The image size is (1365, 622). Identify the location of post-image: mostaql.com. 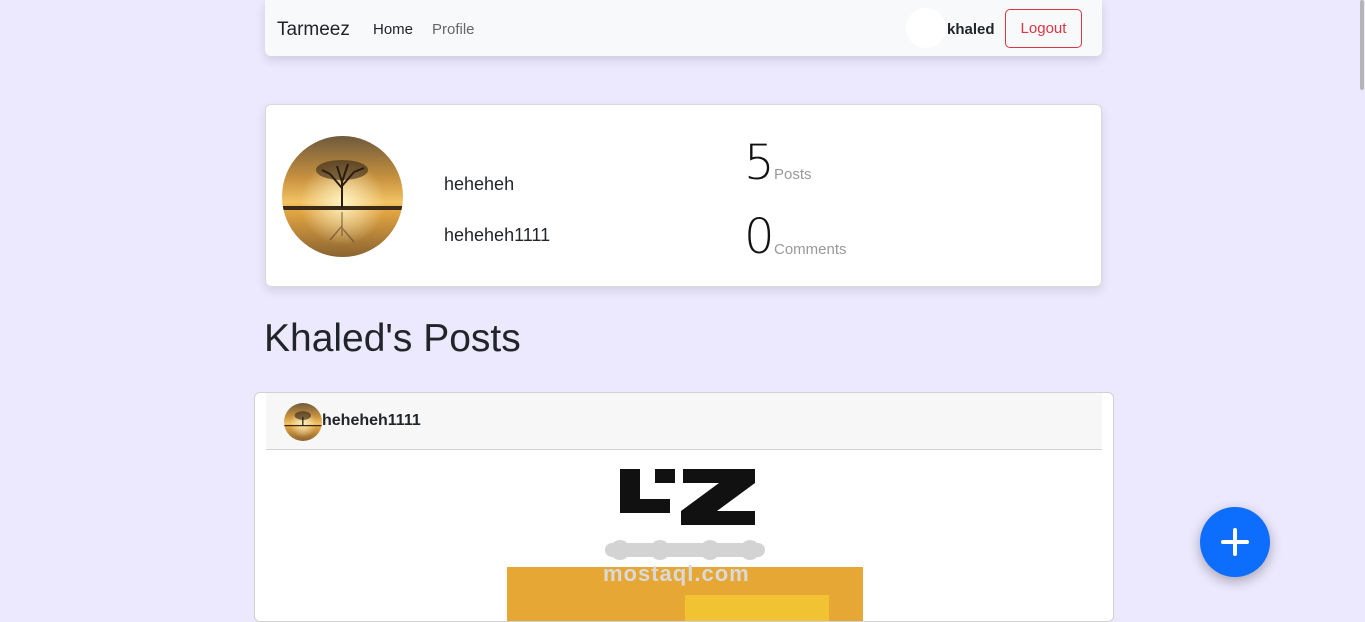
(665, 537).